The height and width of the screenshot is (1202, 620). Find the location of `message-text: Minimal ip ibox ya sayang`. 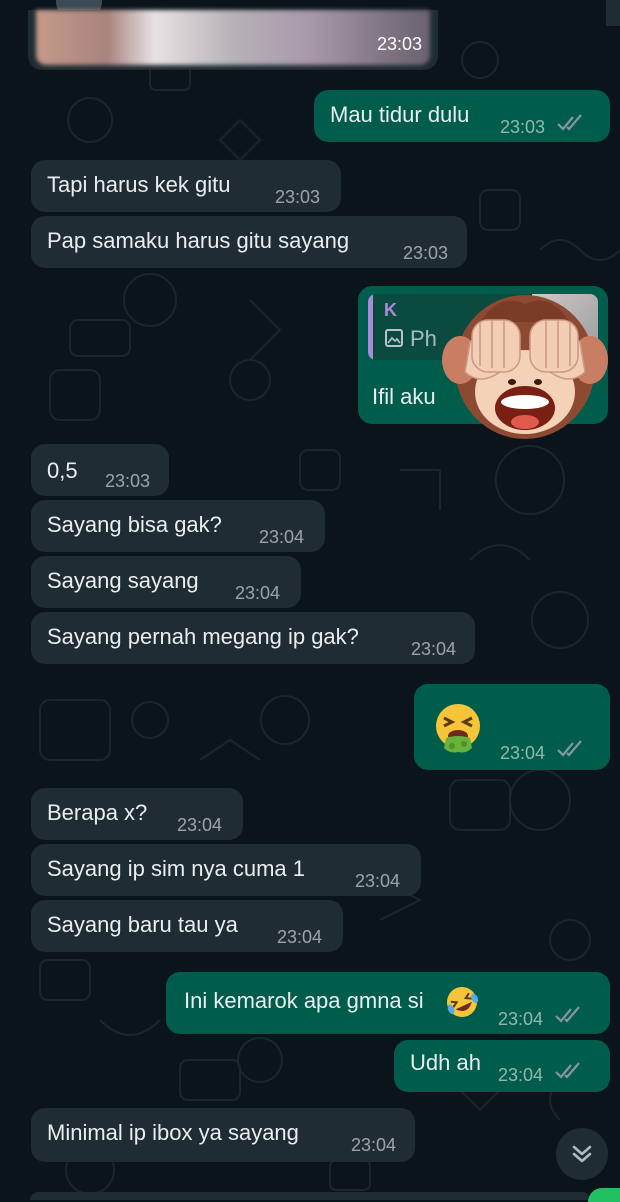

message-text: Minimal ip ibox ya sayang is located at coordinates (173, 1132).